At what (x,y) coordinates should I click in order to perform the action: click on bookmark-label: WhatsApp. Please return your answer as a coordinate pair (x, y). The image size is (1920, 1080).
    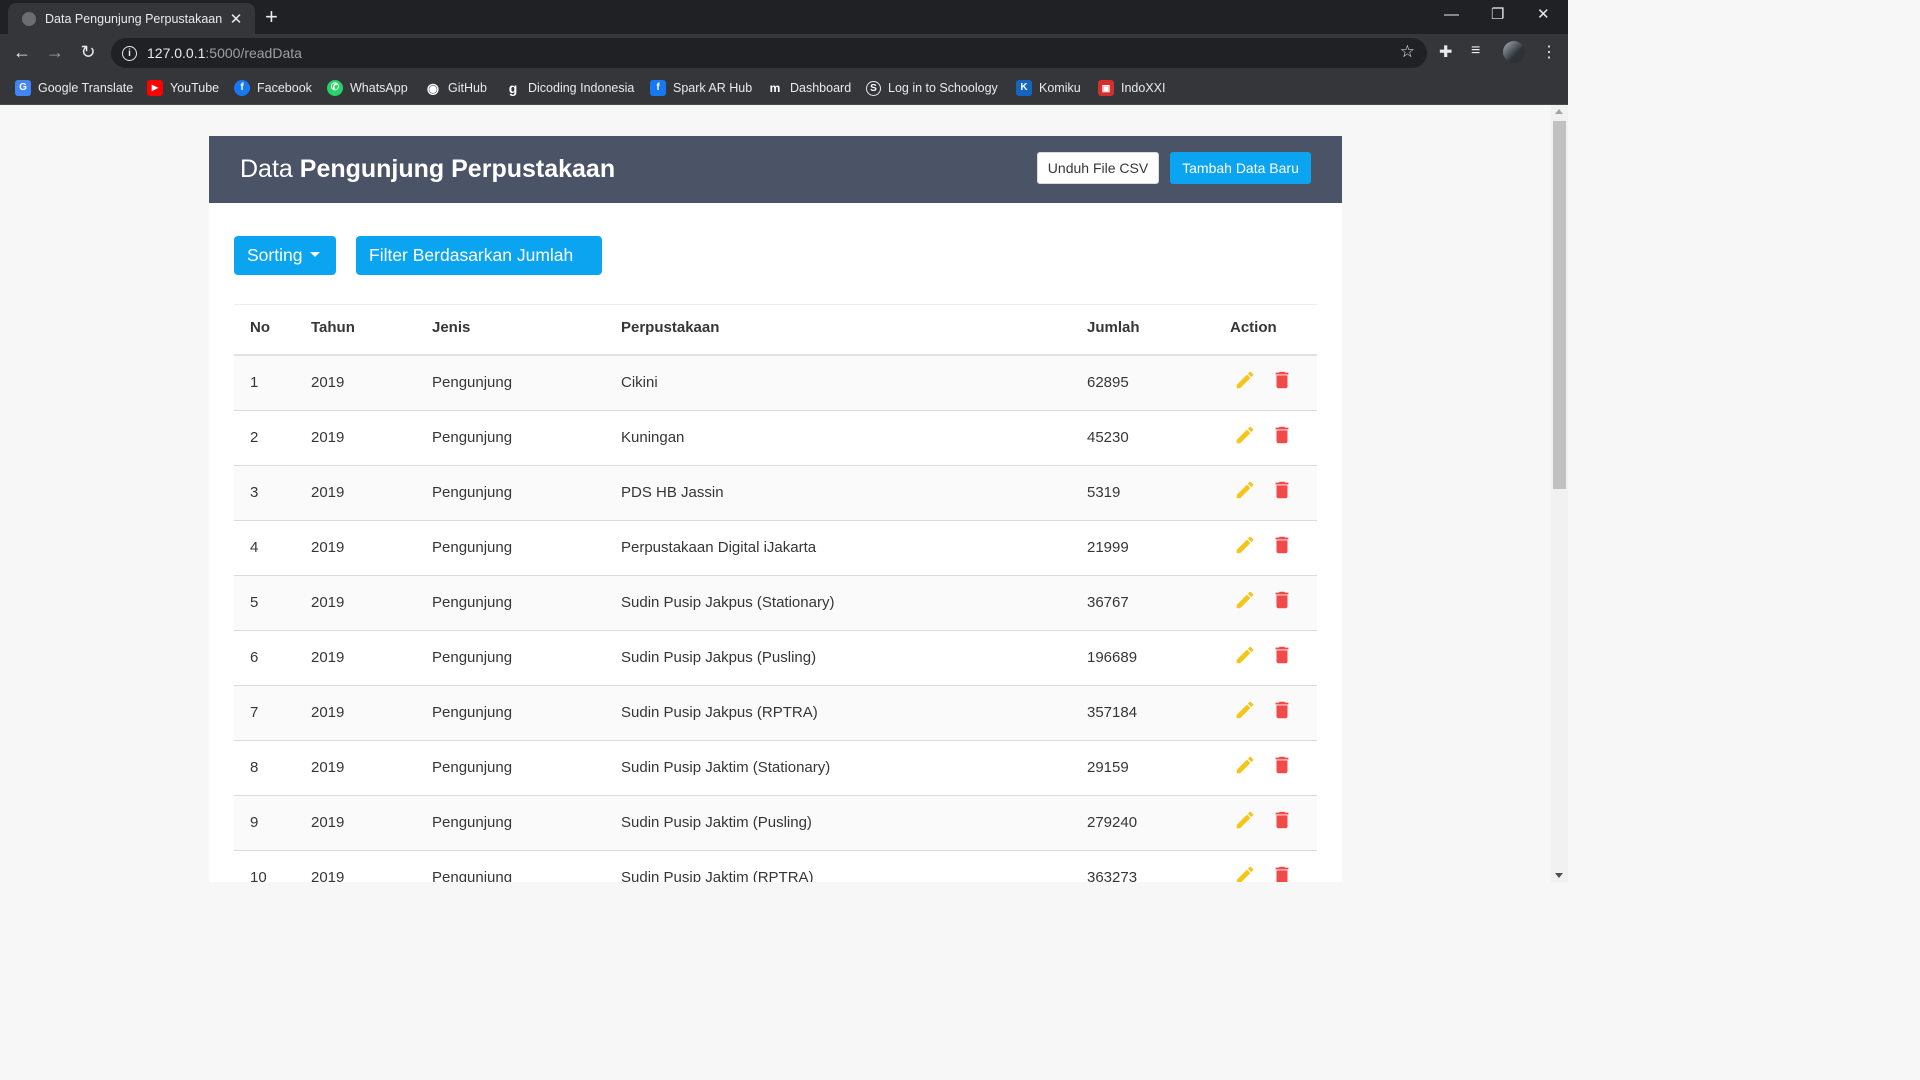
    Looking at the image, I should click on (379, 88).